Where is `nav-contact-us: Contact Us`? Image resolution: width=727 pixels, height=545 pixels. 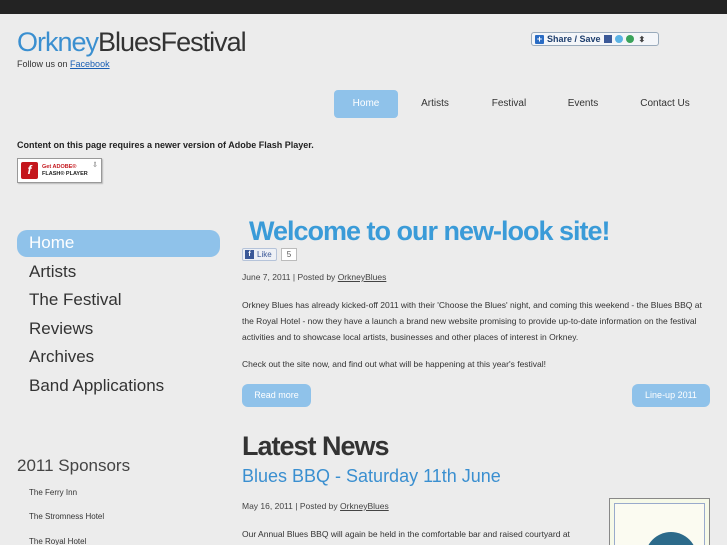 nav-contact-us: Contact Us is located at coordinates (665, 104).